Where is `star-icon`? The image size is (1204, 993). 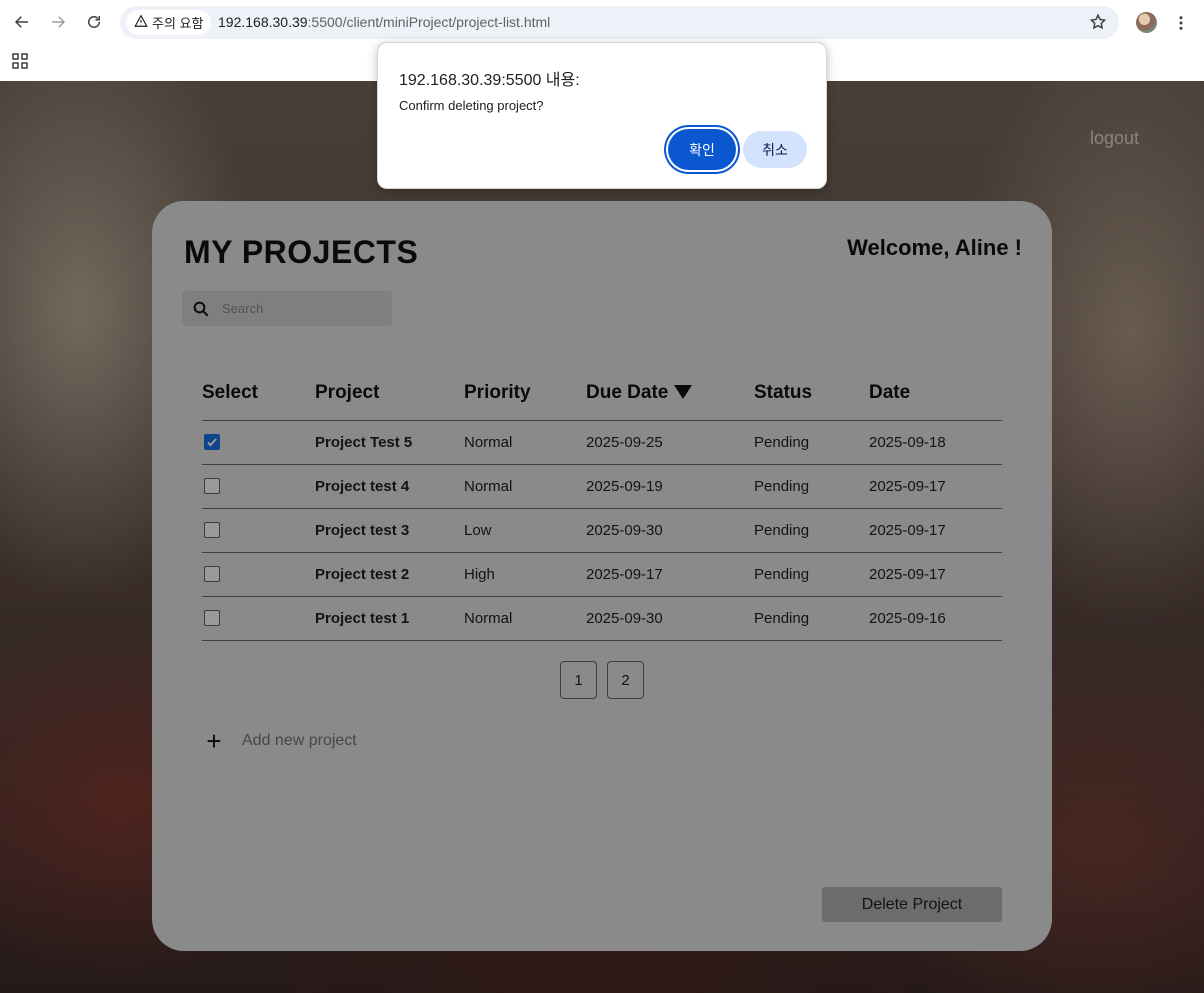
star-icon is located at coordinates (1098, 22).